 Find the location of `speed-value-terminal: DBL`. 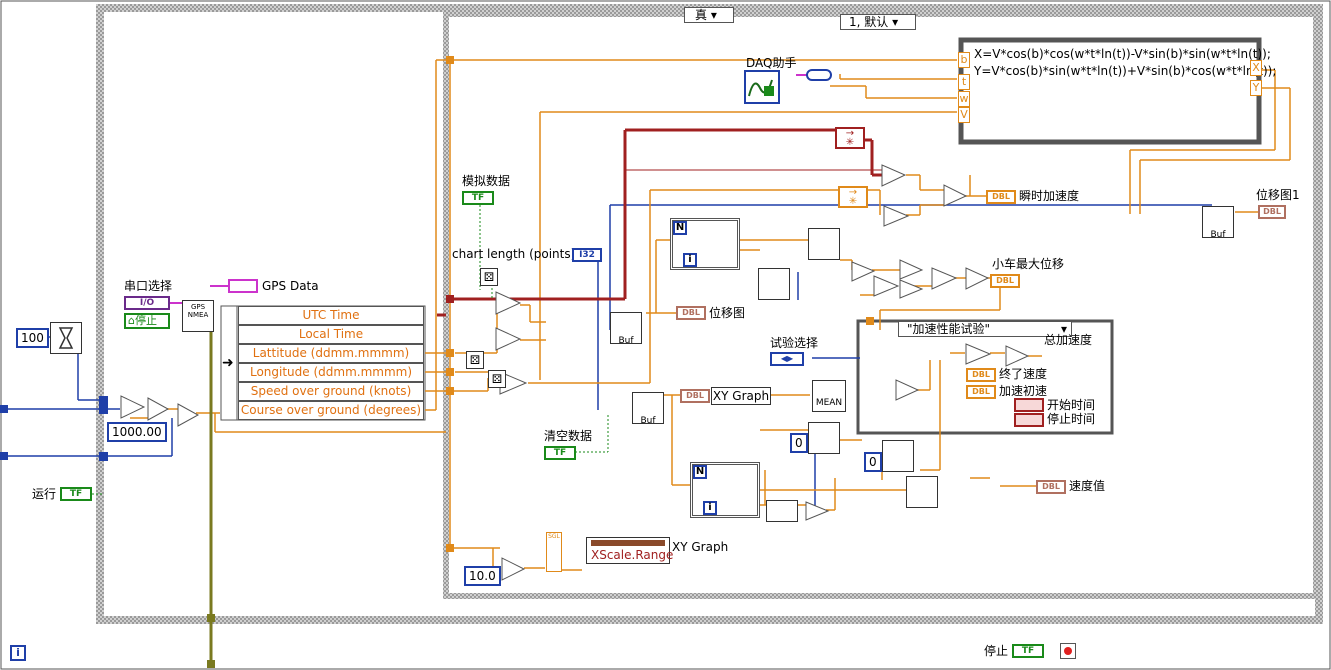

speed-value-terminal: DBL is located at coordinates (1051, 487).